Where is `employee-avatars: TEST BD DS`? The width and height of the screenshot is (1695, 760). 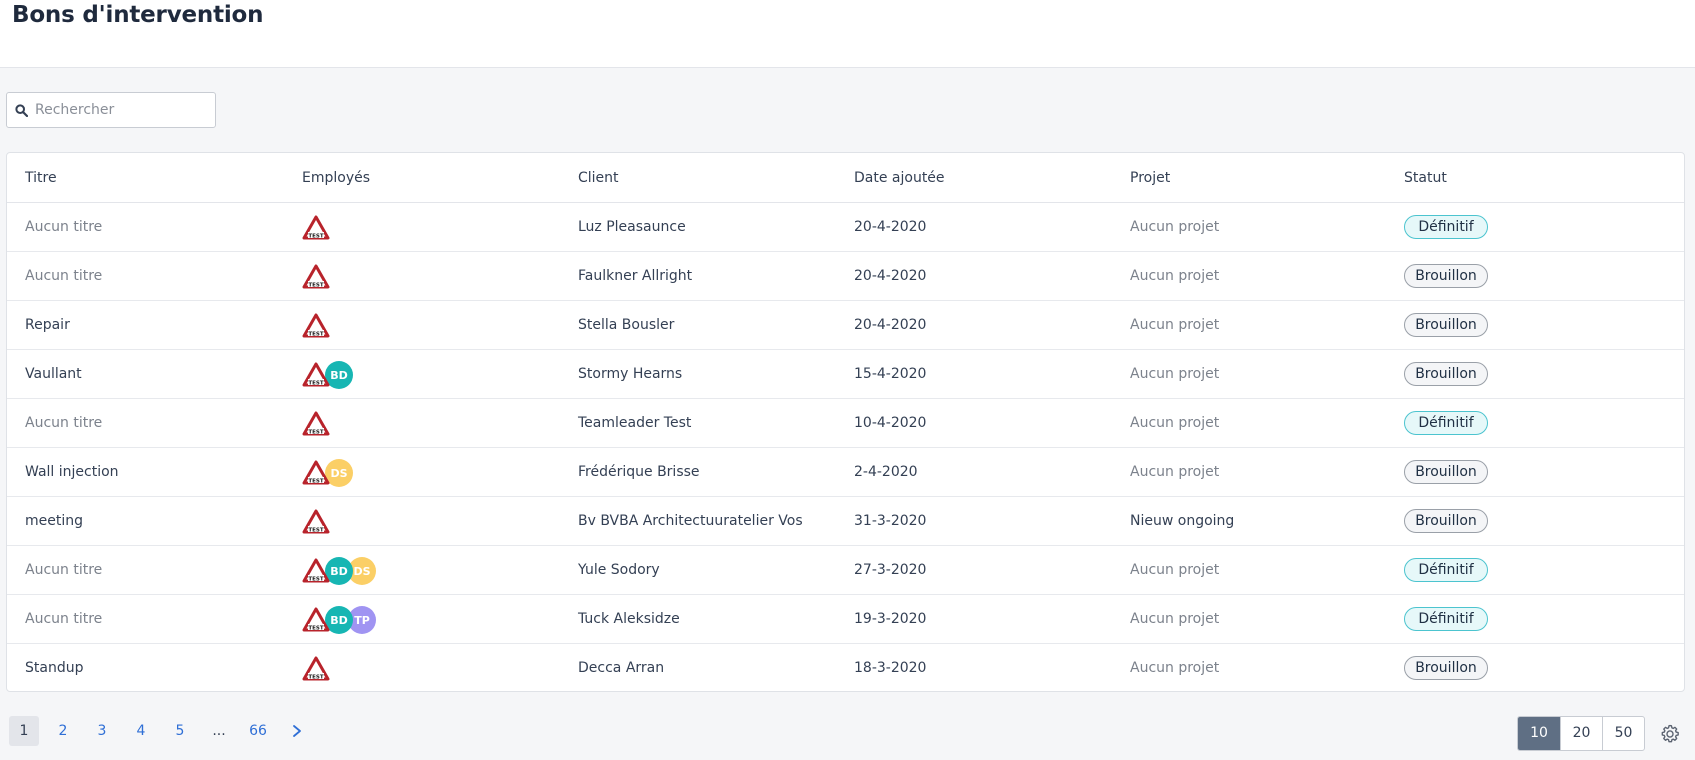 employee-avatars: TEST BD DS is located at coordinates (339, 571).